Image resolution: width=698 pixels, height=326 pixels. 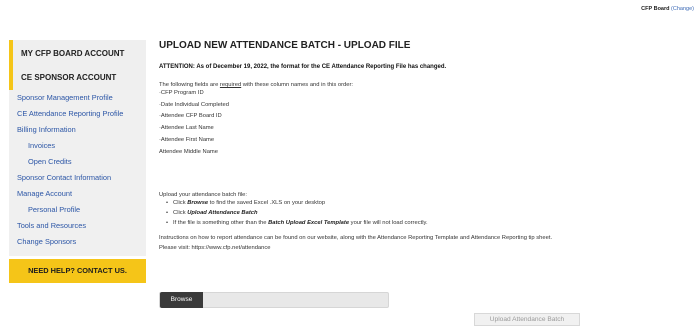 What do you see at coordinates (221, 222) in the screenshot?
I see `step-text: If the file is something other than the` at bounding box center [221, 222].